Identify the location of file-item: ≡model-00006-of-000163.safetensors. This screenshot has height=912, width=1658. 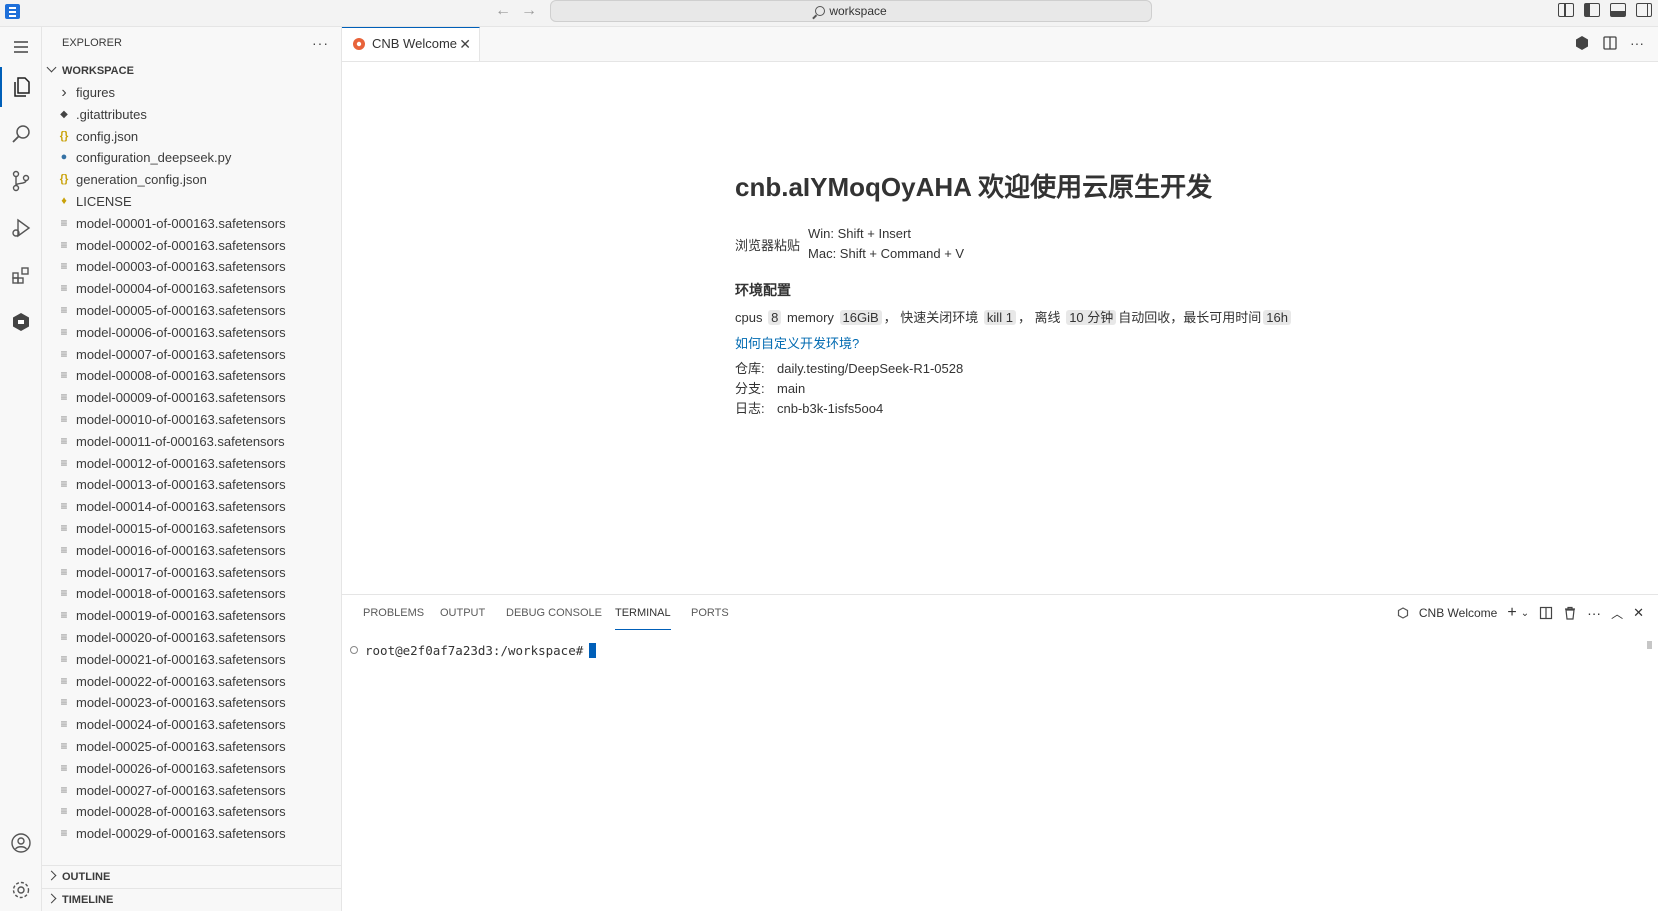
(191, 333).